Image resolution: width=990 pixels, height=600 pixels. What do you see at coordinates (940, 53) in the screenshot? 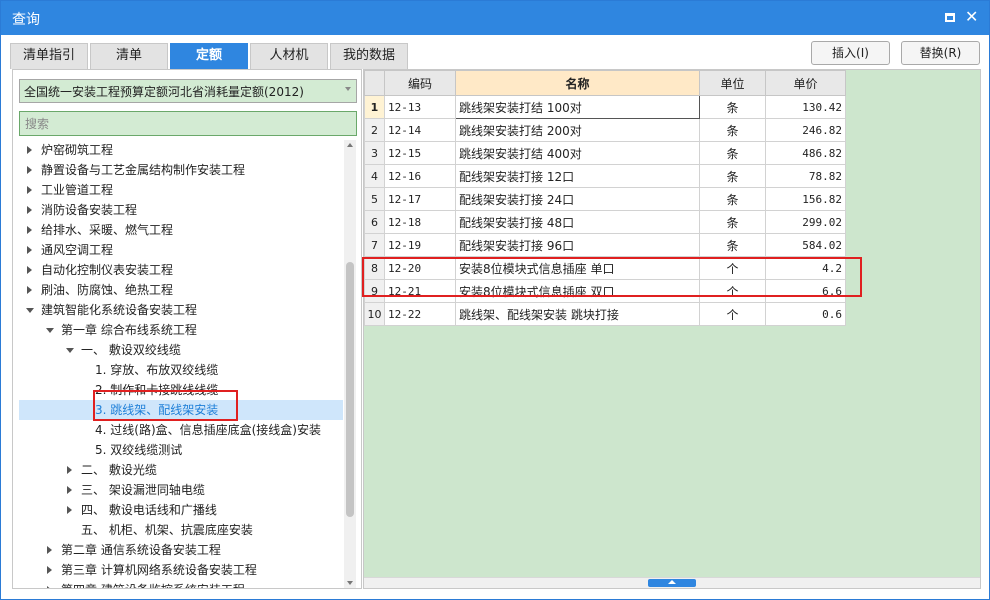
I see `replace-button: 替换(R)` at bounding box center [940, 53].